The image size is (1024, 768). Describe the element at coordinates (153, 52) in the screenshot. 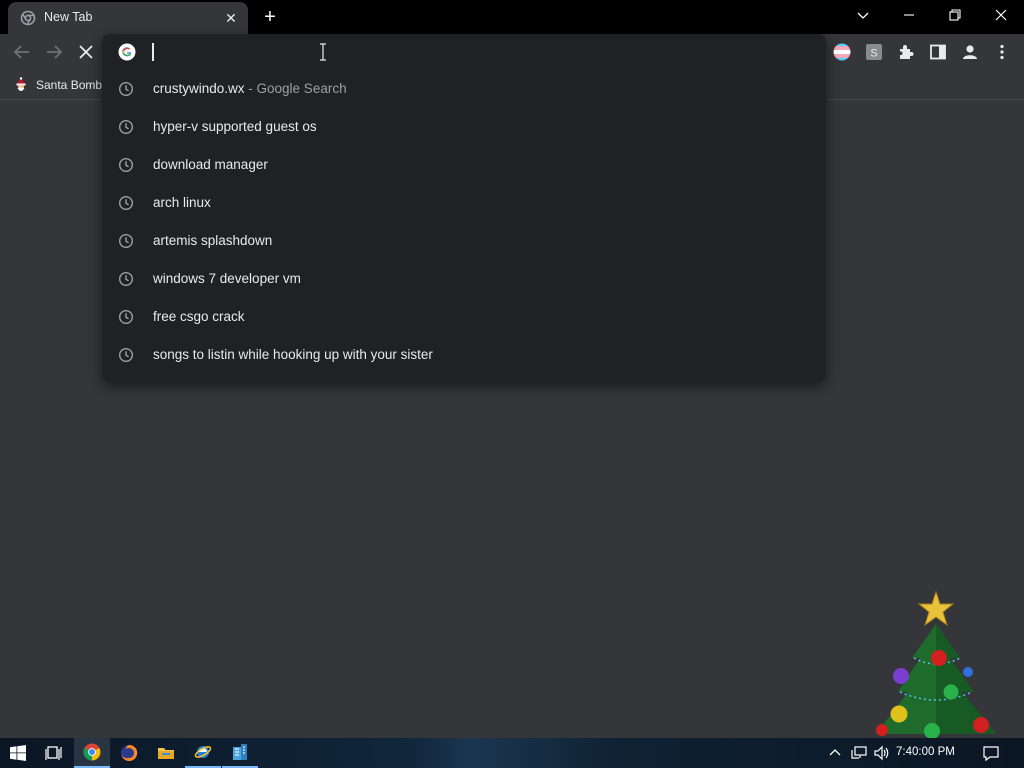

I see `text-caret` at that location.